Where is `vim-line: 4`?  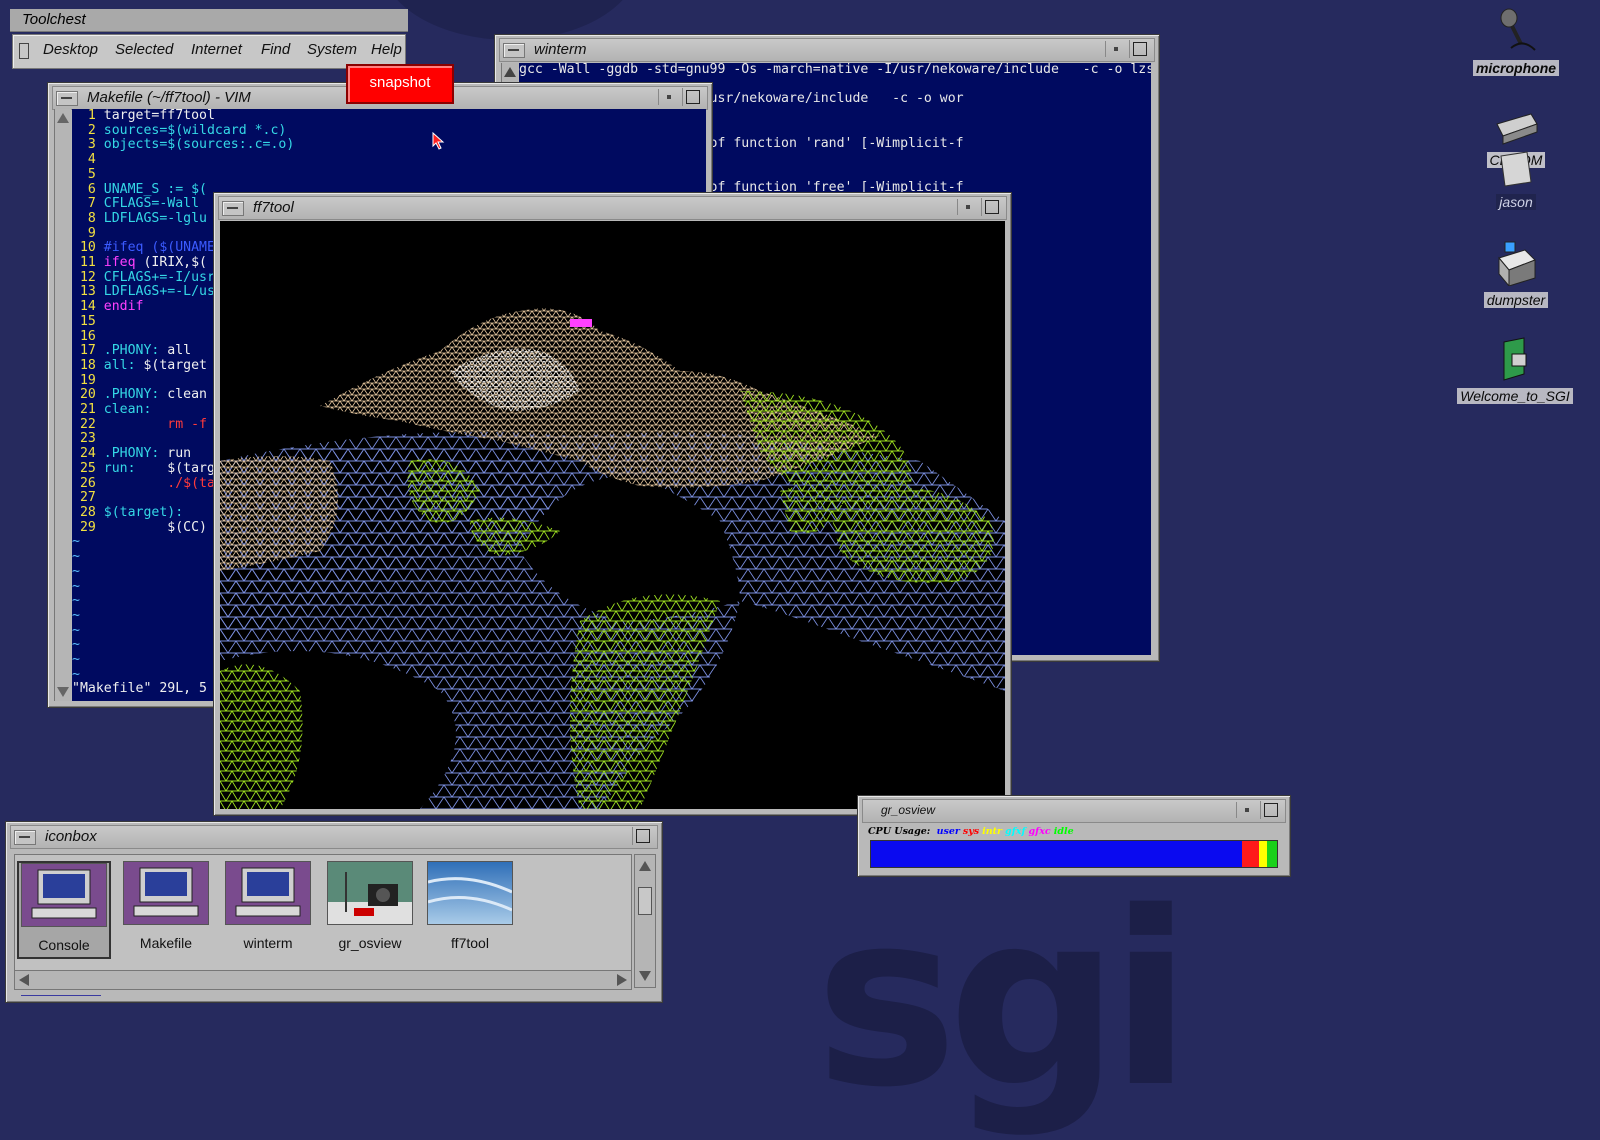 vim-line: 4 is located at coordinates (389, 160).